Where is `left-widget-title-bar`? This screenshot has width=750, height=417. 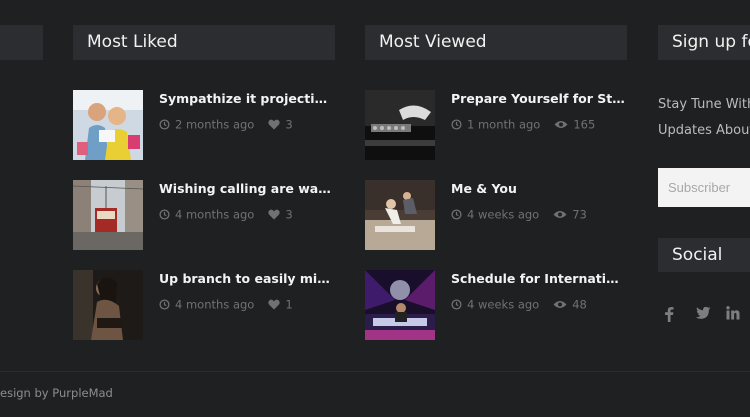
left-widget-title-bar is located at coordinates (21, 42).